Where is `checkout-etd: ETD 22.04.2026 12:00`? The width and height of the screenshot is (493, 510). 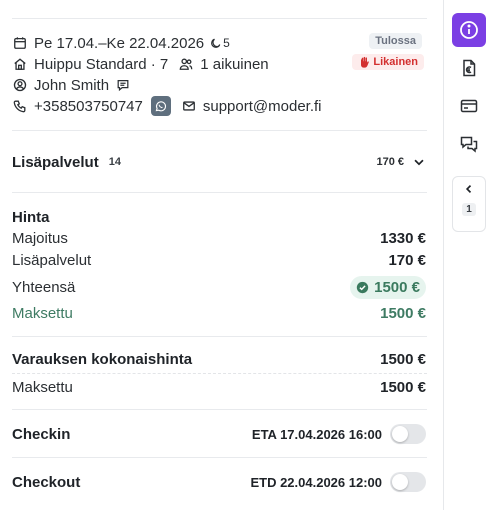 checkout-etd: ETD 22.04.2026 12:00 is located at coordinates (316, 482).